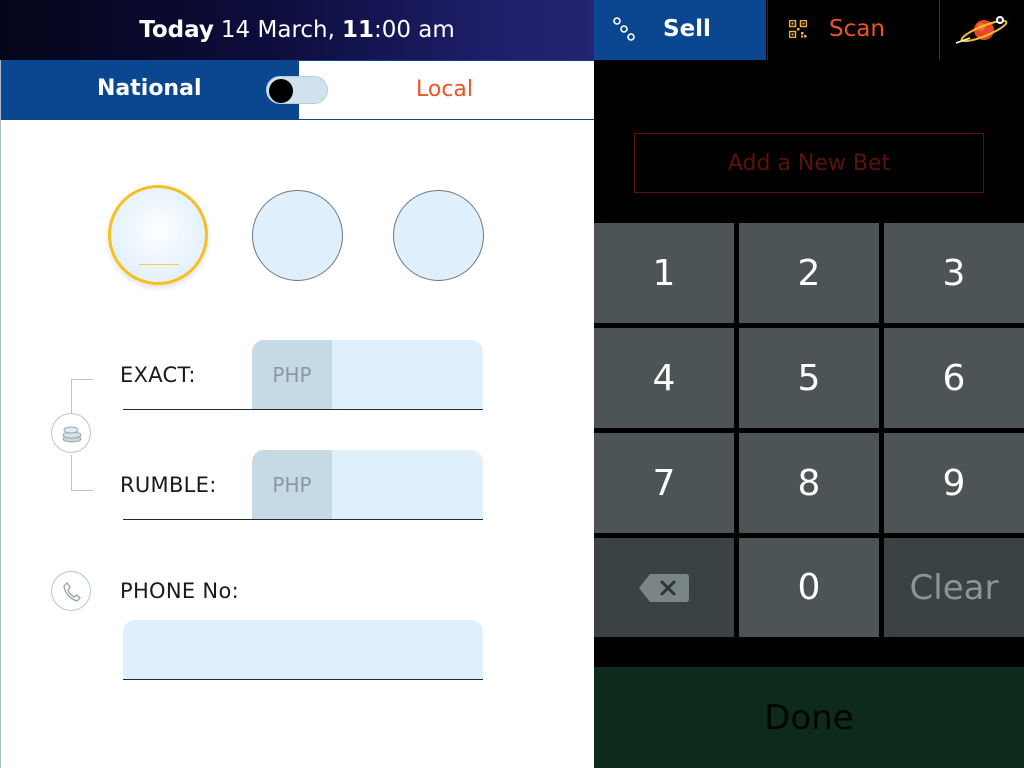 The width and height of the screenshot is (1024, 768). What do you see at coordinates (809, 163) in the screenshot?
I see `add-new-bet-button: Add a New Bet` at bounding box center [809, 163].